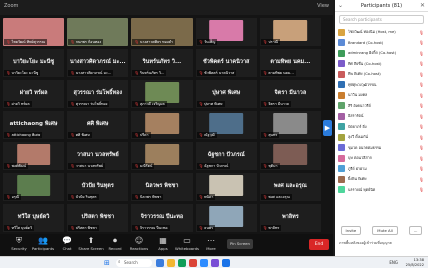 The image size is (428, 268). I want to click on video-tile: ศศิ พิเศษ 🎙ศศิ พิเศษ, so click(98, 125).